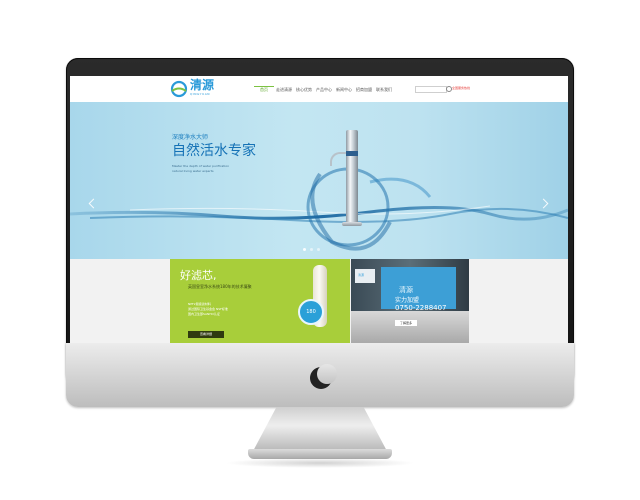 This screenshot has height=500, width=640. Describe the element at coordinates (193, 171) in the screenshot. I see `hero-description-line-2: natural living water experts` at that location.